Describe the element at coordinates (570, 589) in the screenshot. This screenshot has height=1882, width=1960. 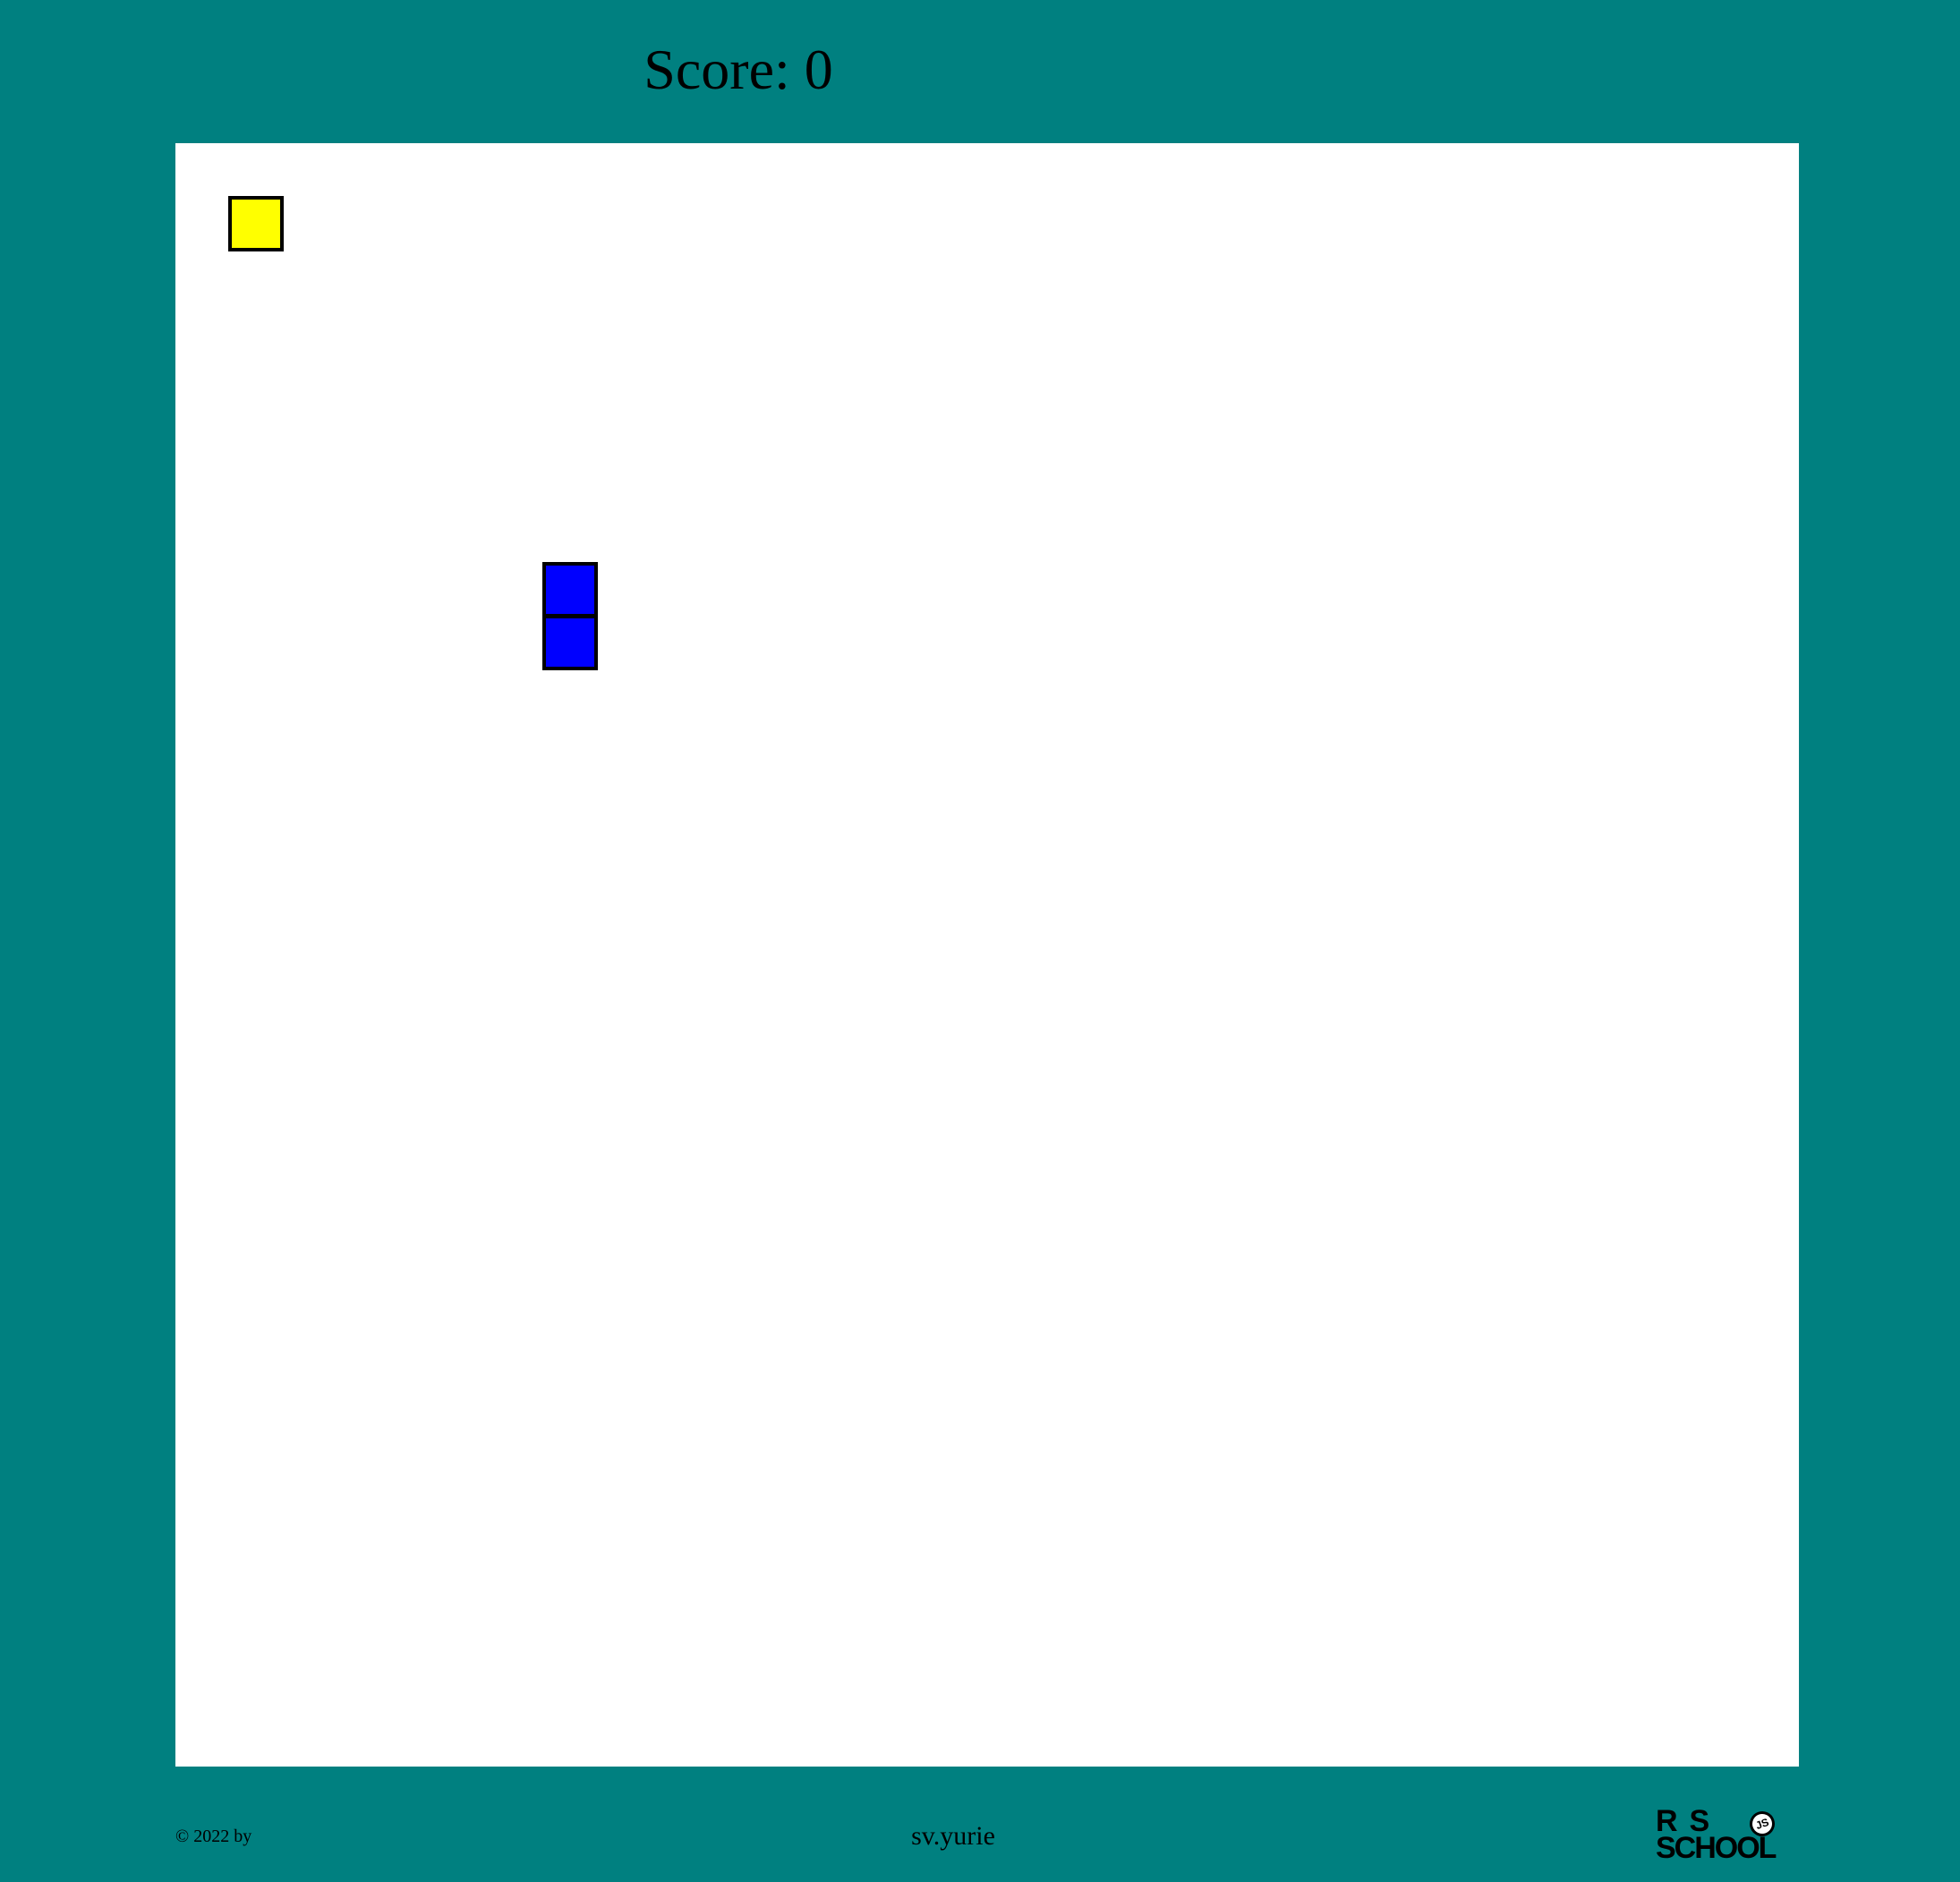
I see `snake-head` at that location.